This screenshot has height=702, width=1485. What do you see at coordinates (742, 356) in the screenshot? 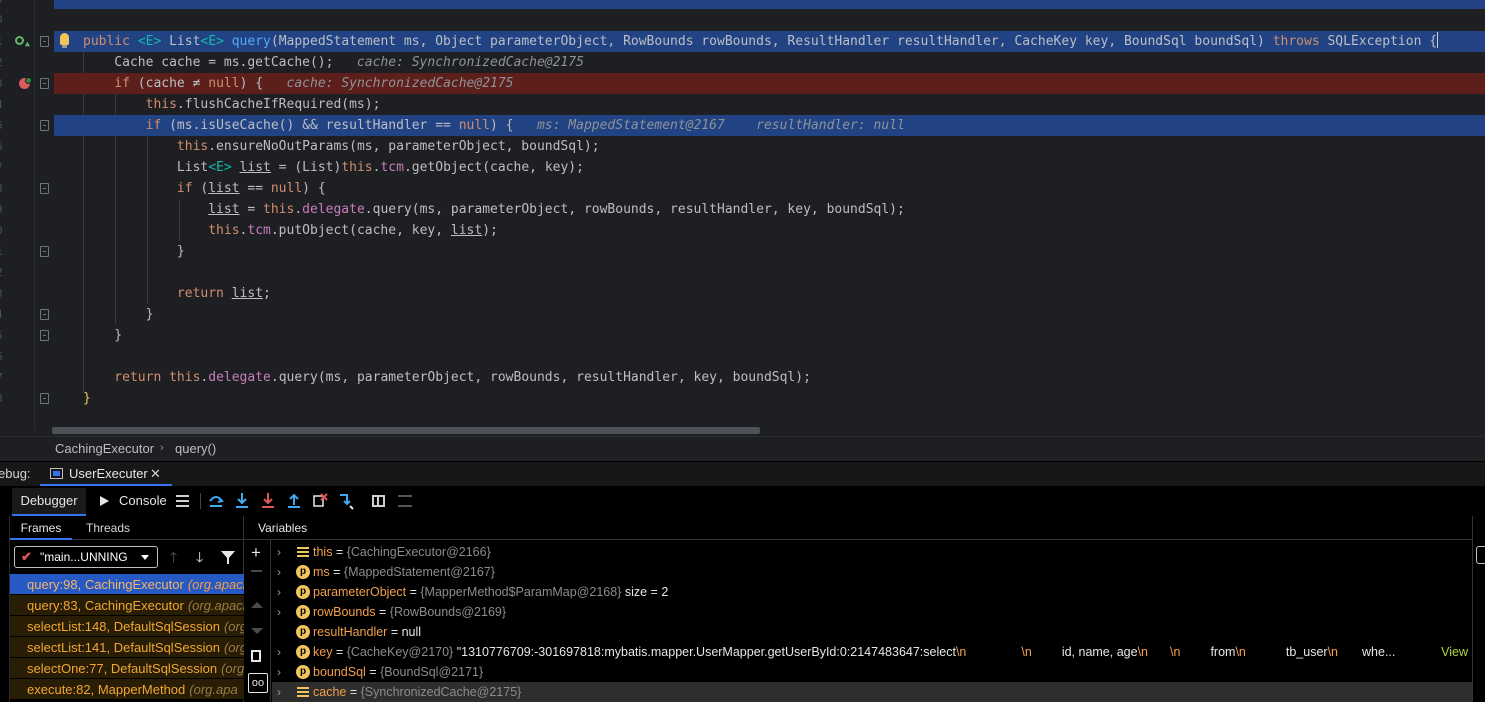
I see `code-line: 6` at bounding box center [742, 356].